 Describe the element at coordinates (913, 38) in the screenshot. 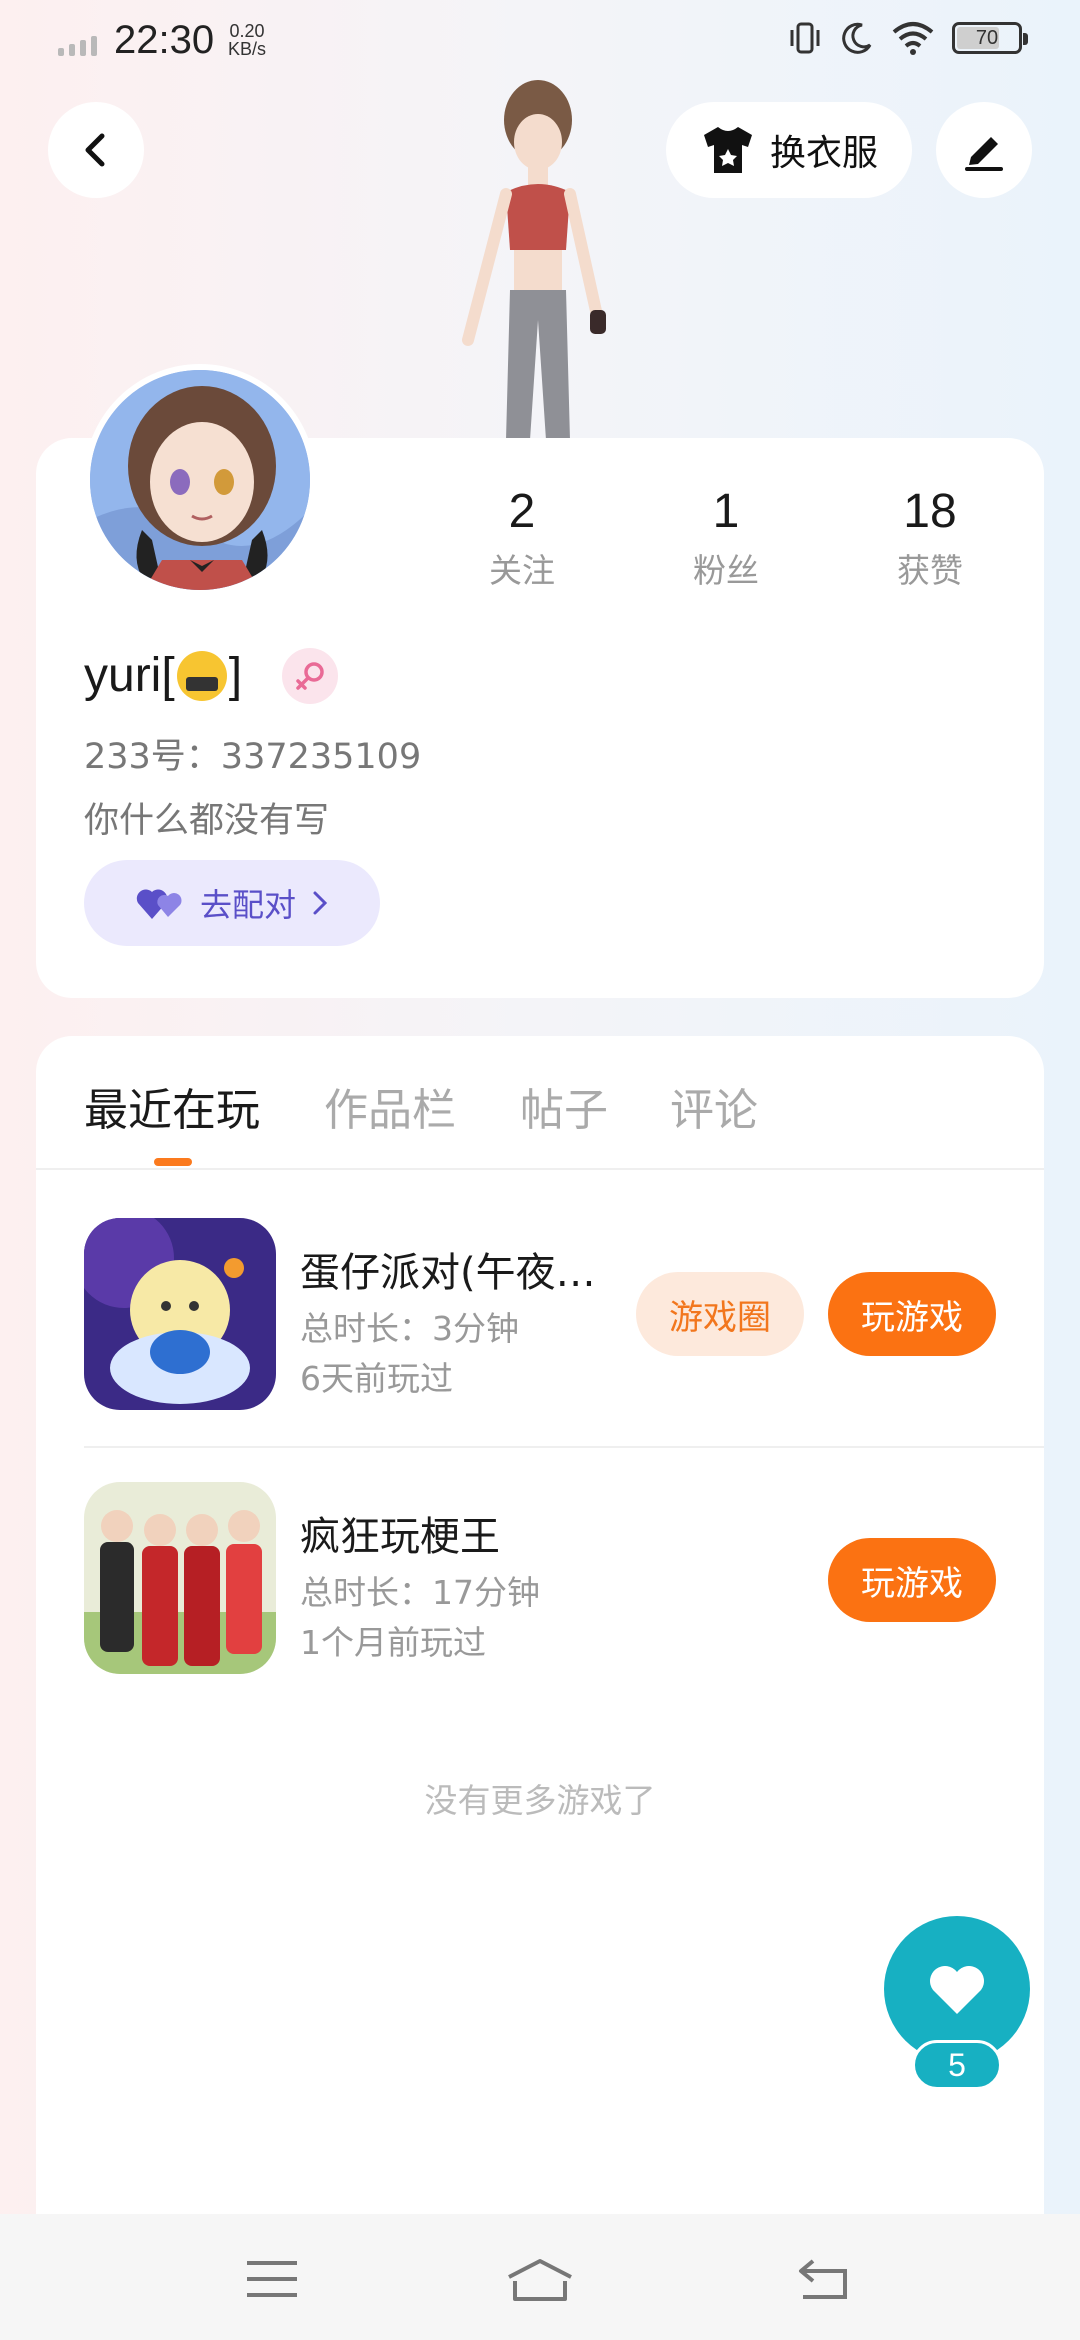

I see `wifi-icon` at that location.